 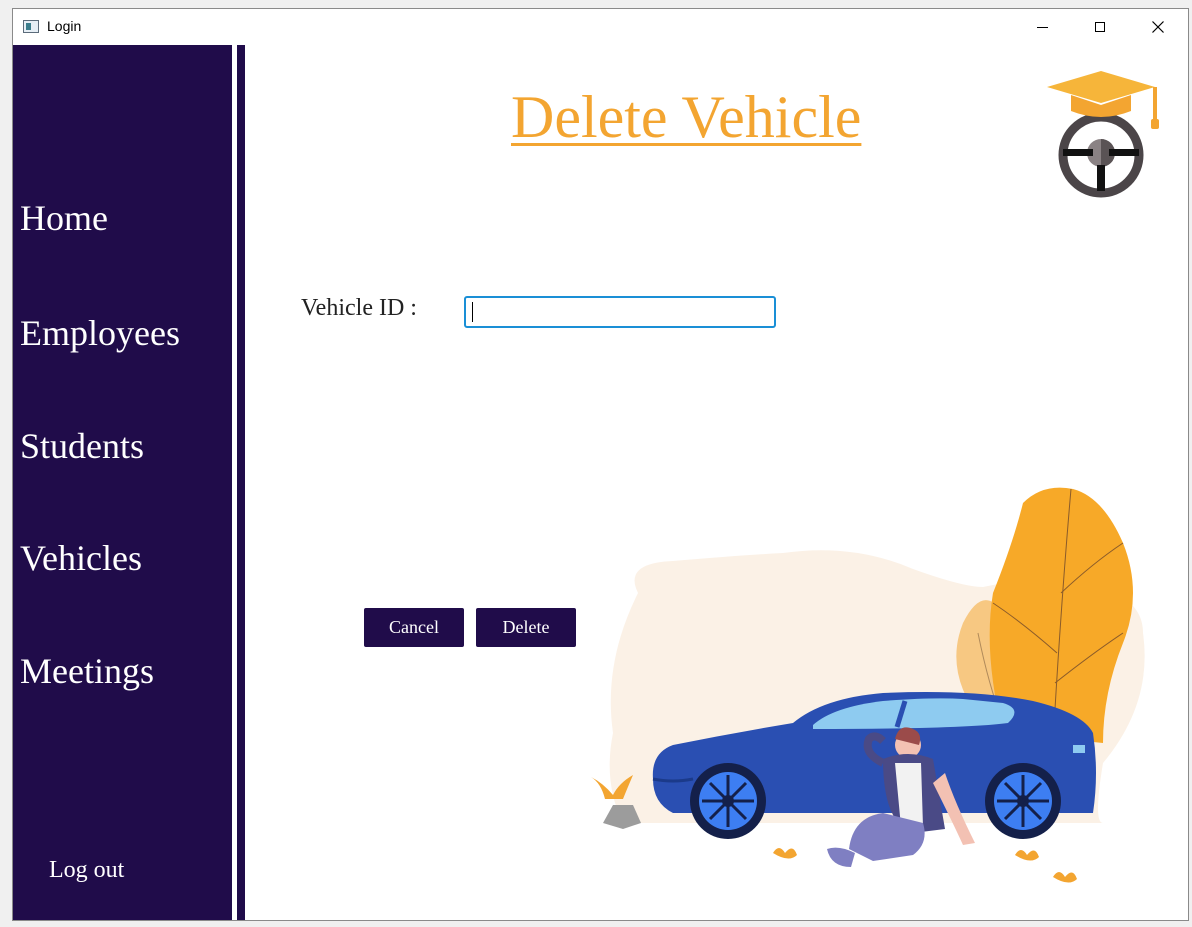 I want to click on minimize-button, so click(x=1042, y=27).